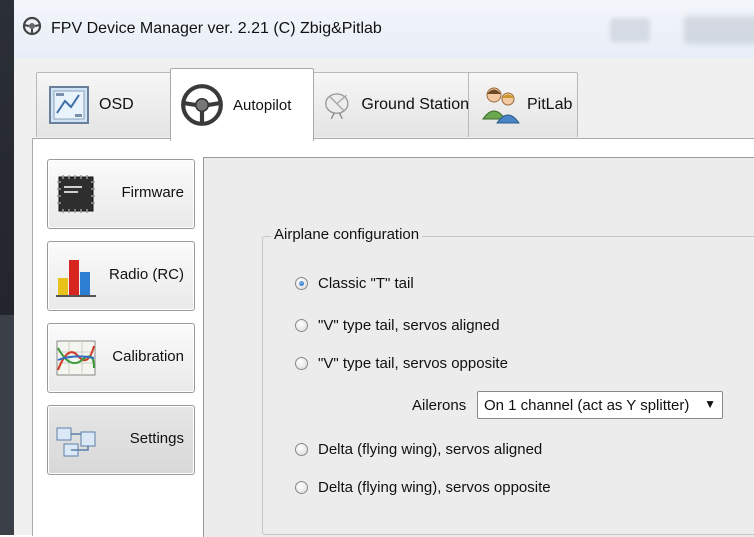 Image resolution: width=754 pixels, height=537 pixels. What do you see at coordinates (409, 325) in the screenshot?
I see `radio-label: "V" type tail, servos aligned` at bounding box center [409, 325].